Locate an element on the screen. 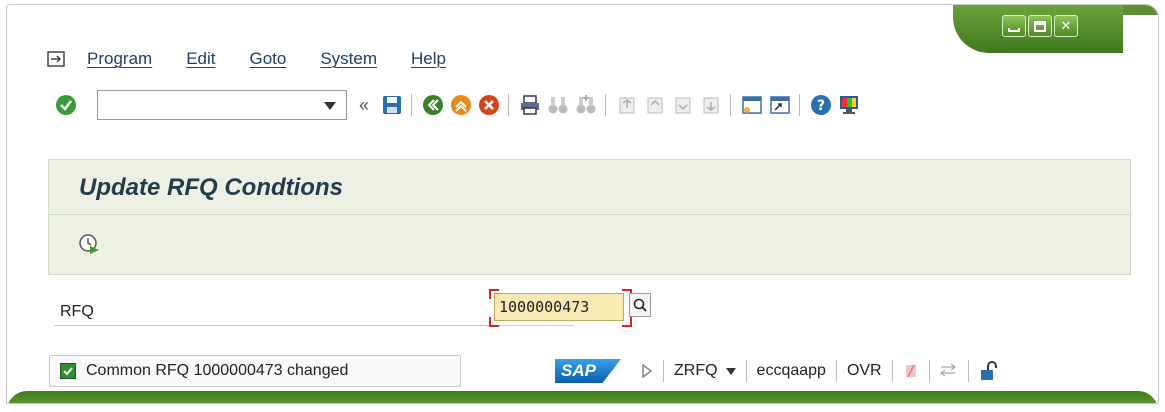 The width and height of the screenshot is (1165, 412). monitor-icon is located at coordinates (849, 105).